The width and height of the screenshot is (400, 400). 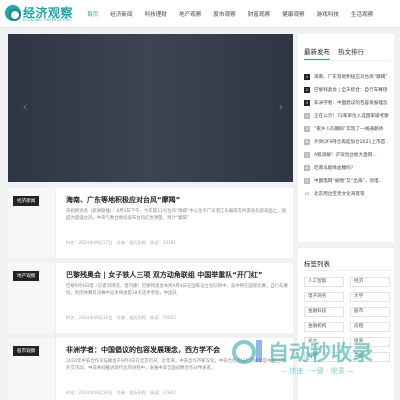 I want to click on article-thumbnail: 经济新闻, so click(x=32, y=223).